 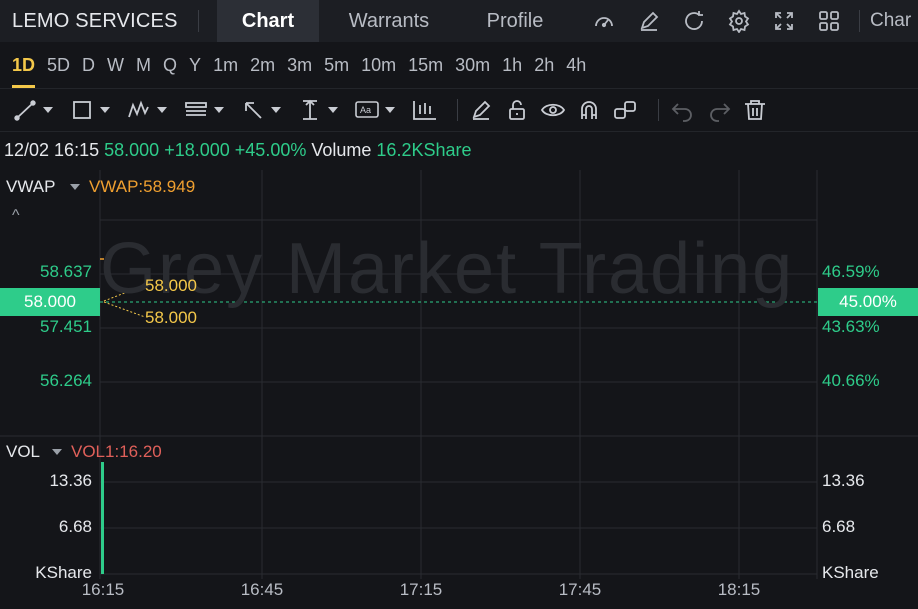 What do you see at coordinates (482, 110) in the screenshot?
I see `pencil-icon` at bounding box center [482, 110].